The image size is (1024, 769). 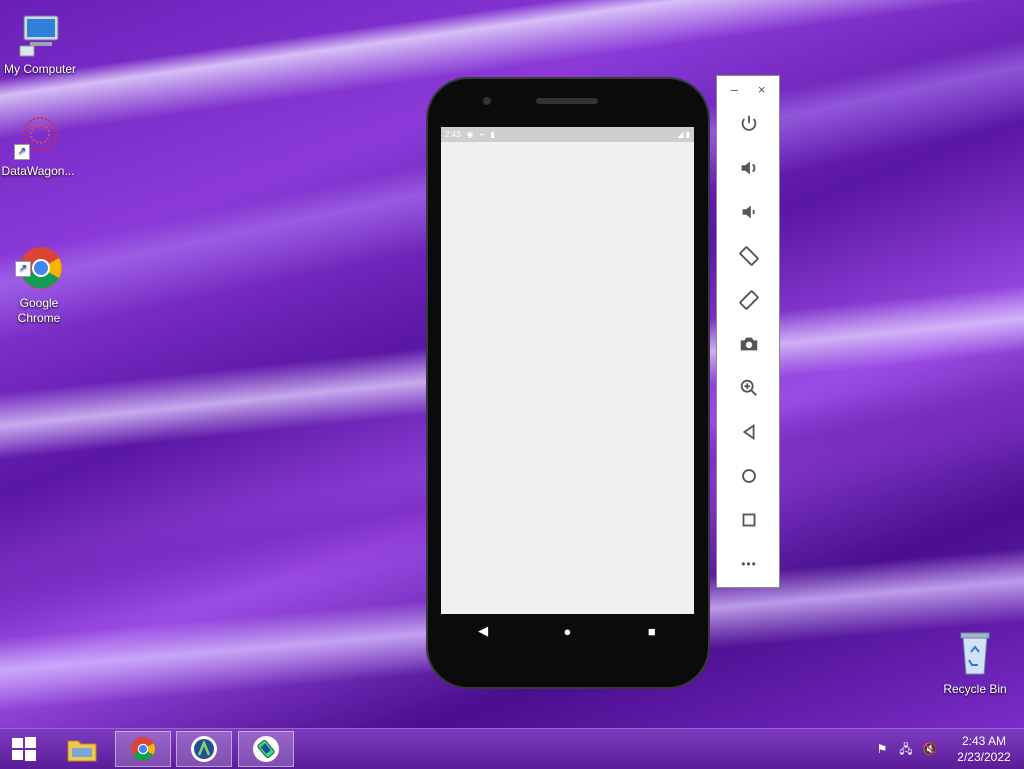 I want to click on chrome-icon: ↗, so click(x=39, y=259).